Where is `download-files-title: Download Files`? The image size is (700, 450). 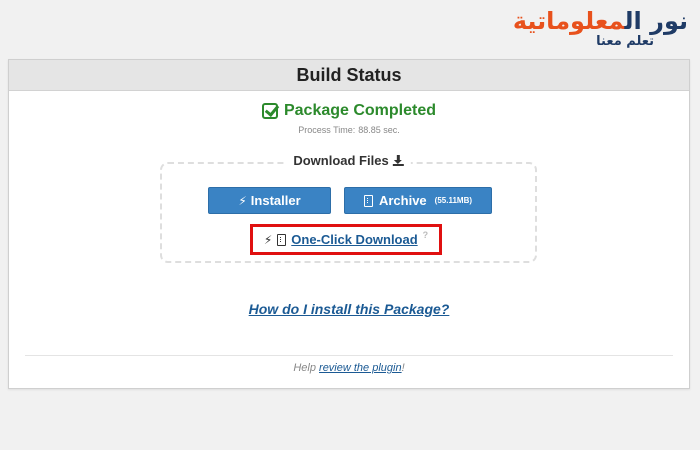
download-files-title: Download Files is located at coordinates (348, 160).